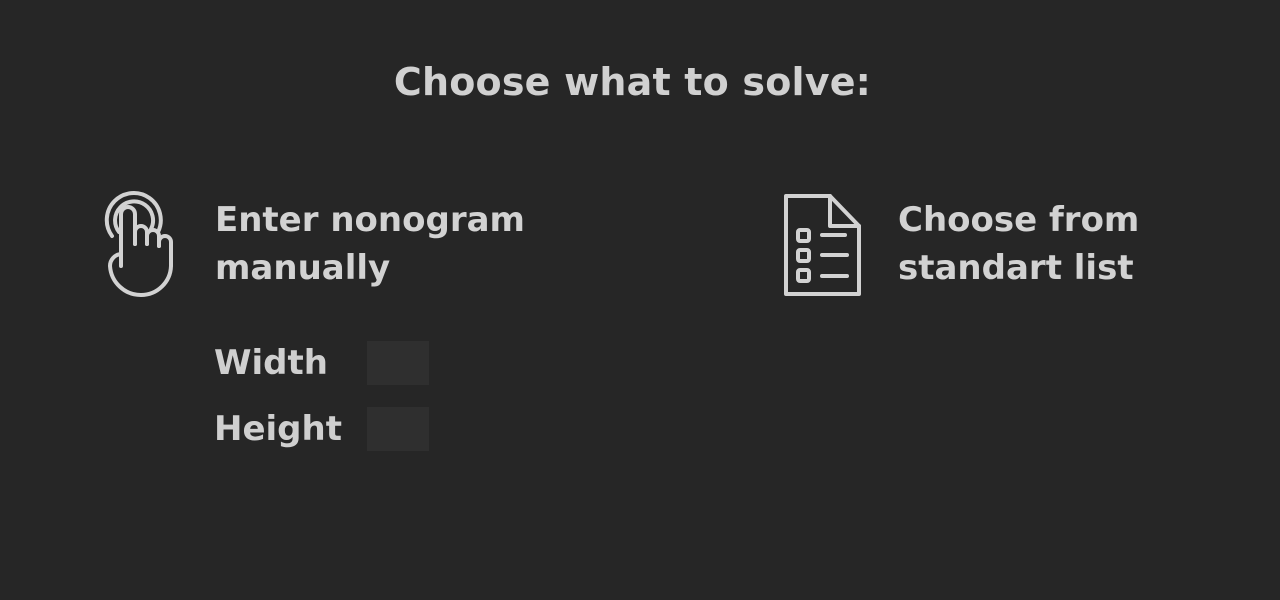 The height and width of the screenshot is (600, 1280). Describe the element at coordinates (1018, 244) in the screenshot. I see `choose-from-list-label: Choose from standart list` at that location.